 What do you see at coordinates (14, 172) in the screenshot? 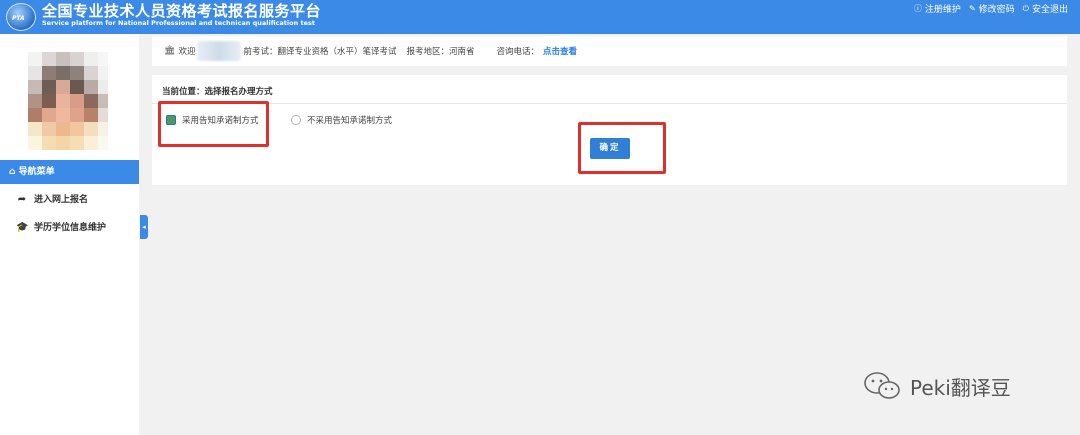
I see `home-icon: ⌂` at bounding box center [14, 172].